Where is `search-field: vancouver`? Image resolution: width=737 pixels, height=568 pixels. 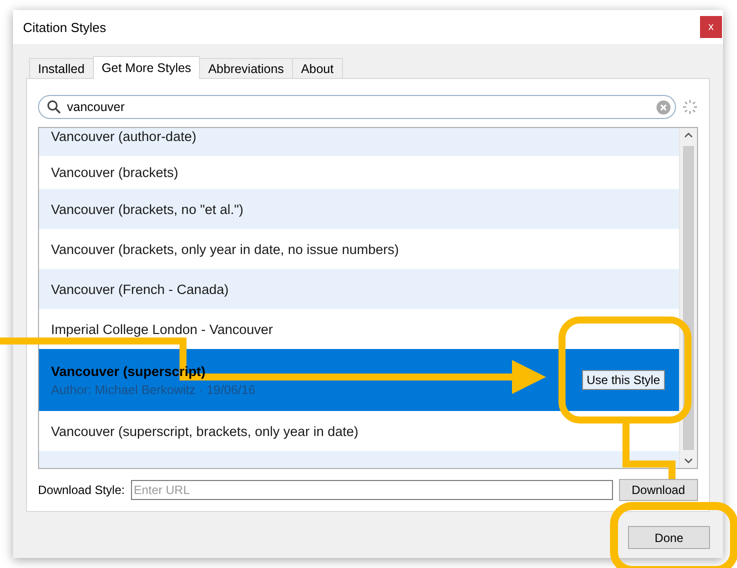
search-field: vancouver is located at coordinates (357, 107).